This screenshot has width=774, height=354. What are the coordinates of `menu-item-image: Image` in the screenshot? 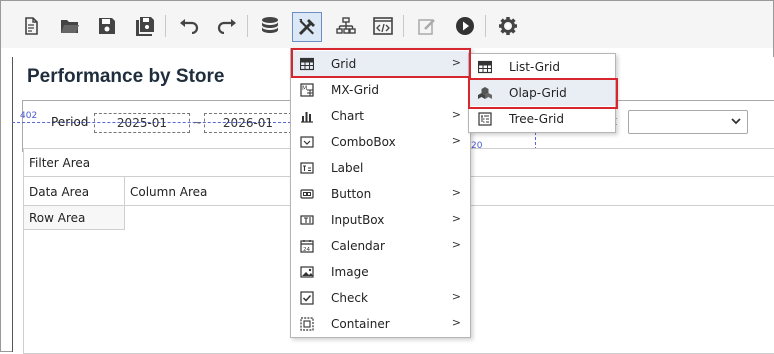 It's located at (380, 272).